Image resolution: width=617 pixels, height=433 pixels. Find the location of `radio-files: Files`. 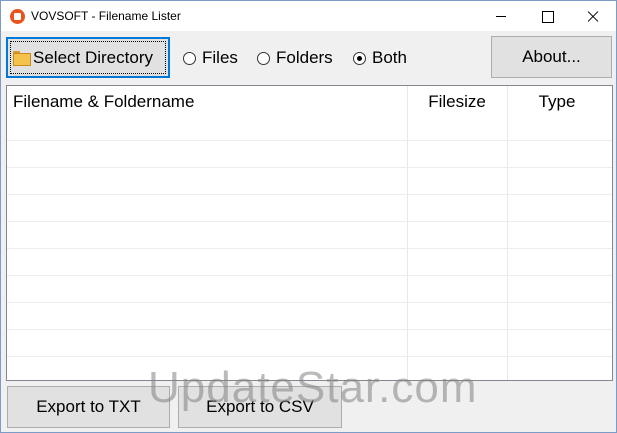

radio-files: Files is located at coordinates (210, 58).